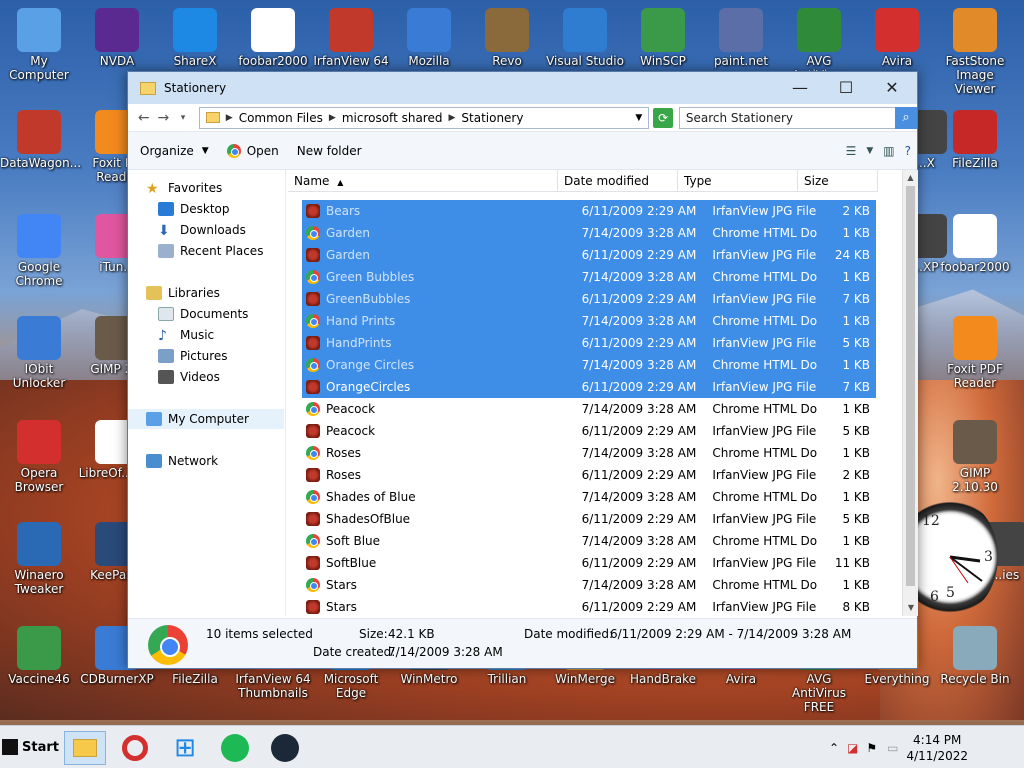 This screenshot has width=1024, height=768. Describe the element at coordinates (117, 38) in the screenshot. I see `desktop-icon-1: NVDA` at that location.